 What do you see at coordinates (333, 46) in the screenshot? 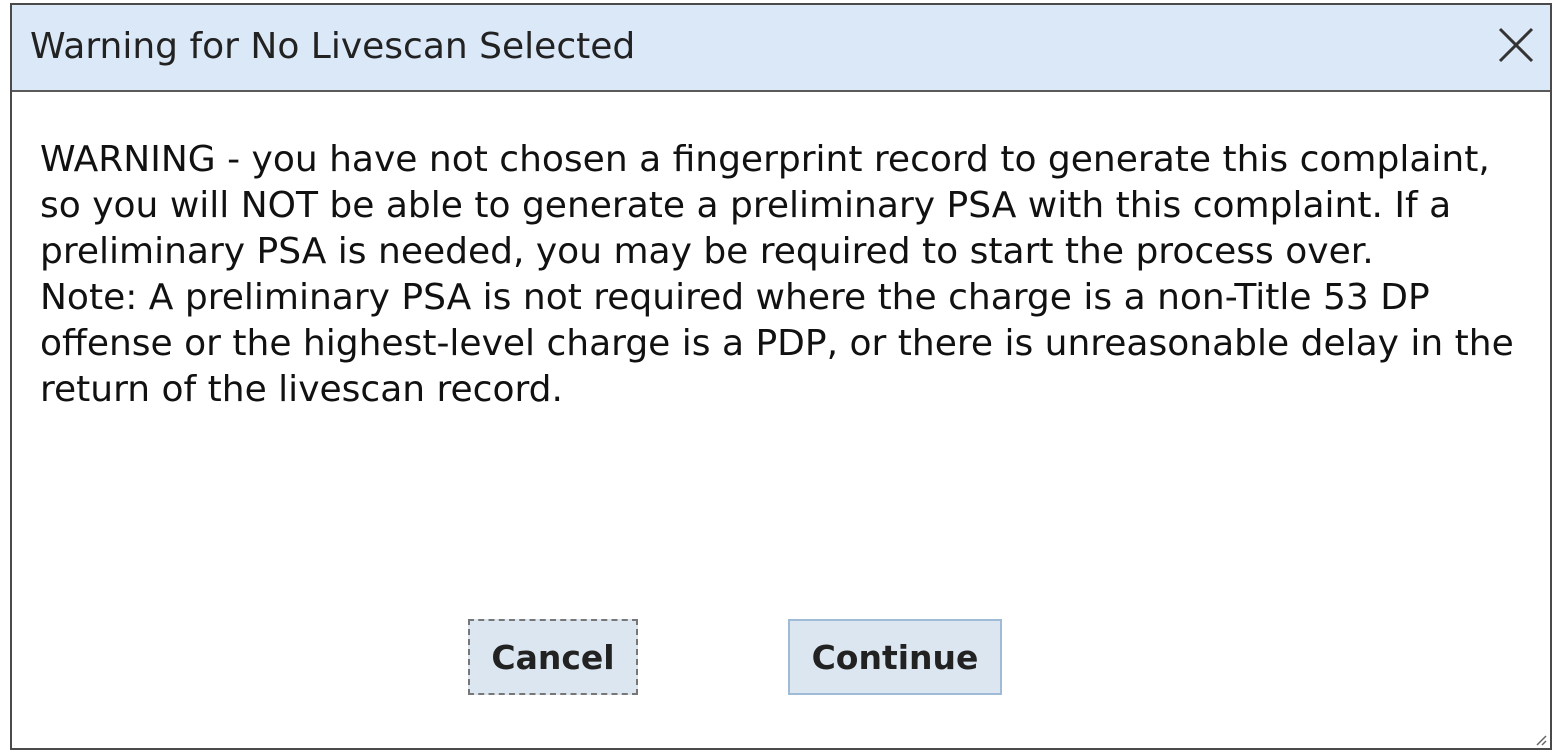
I see `dialog-title: Warning for No Livescan Selected` at bounding box center [333, 46].